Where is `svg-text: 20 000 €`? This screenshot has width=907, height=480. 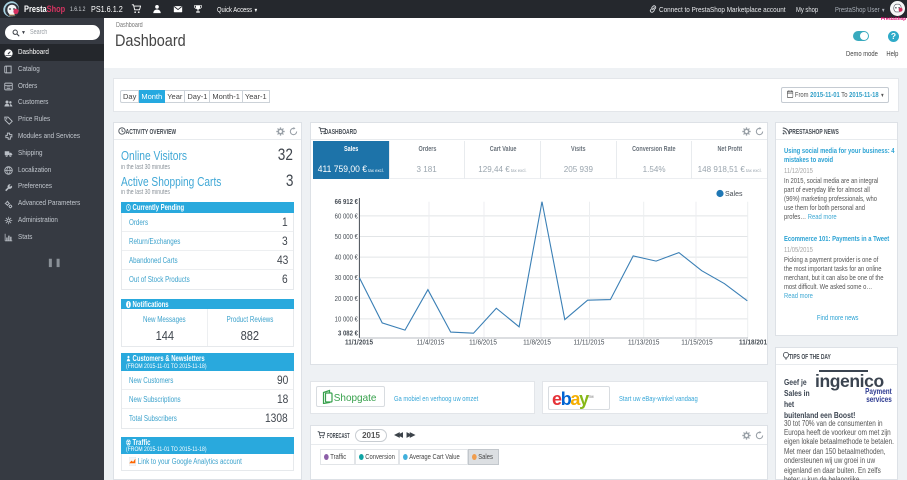
svg-text: 20 000 € is located at coordinates (347, 299).